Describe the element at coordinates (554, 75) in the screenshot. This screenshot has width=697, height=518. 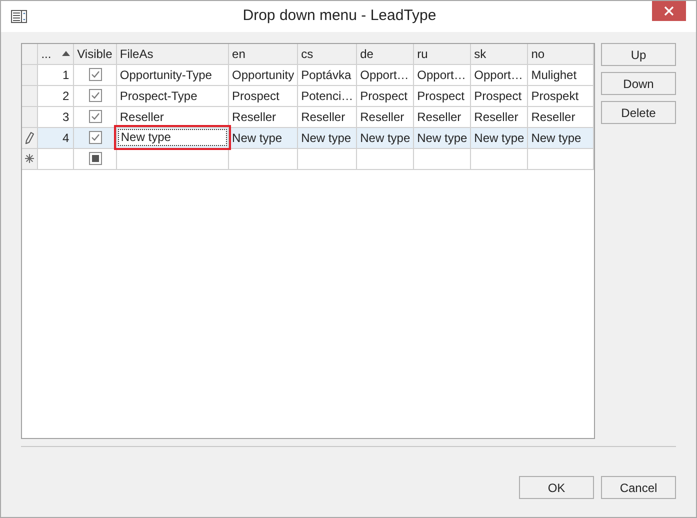
I see `table-cell-text: Mulighet` at that location.